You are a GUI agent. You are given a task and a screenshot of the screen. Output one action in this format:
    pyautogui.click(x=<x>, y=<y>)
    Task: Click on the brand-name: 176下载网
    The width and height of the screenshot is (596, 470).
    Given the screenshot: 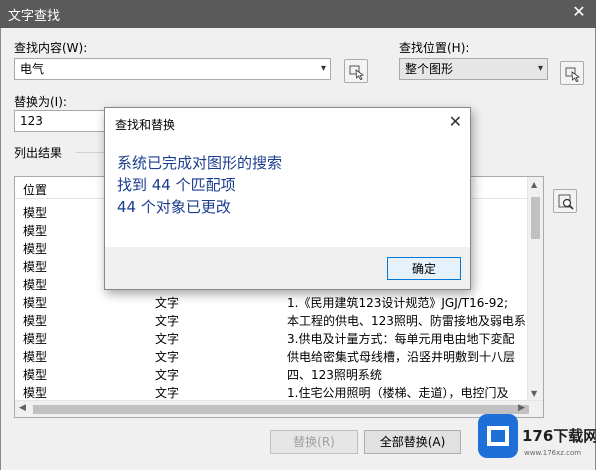 What is the action you would take?
    pyautogui.click(x=559, y=436)
    